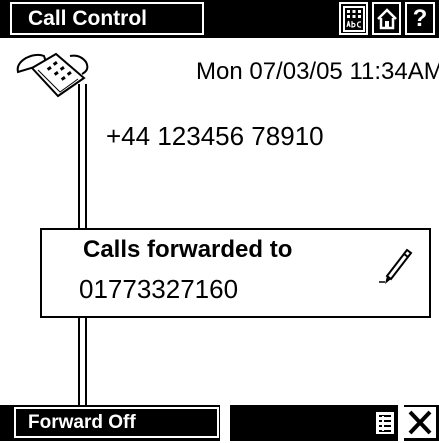 This screenshot has width=439, height=443. I want to click on app-title: Call Control, so click(107, 18).